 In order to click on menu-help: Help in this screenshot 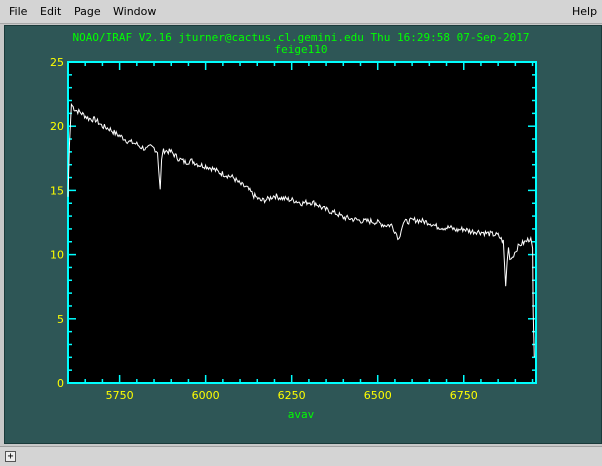, I will do `click(584, 11)`.